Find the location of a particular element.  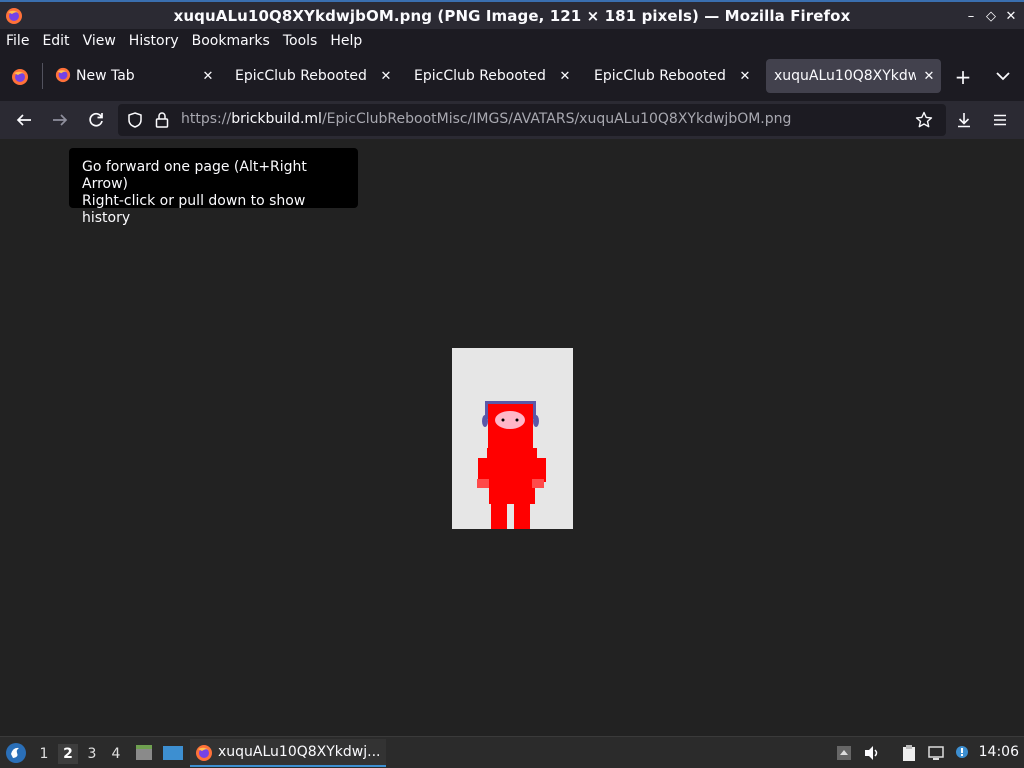

new-tab-plus-icon: + is located at coordinates (963, 77).